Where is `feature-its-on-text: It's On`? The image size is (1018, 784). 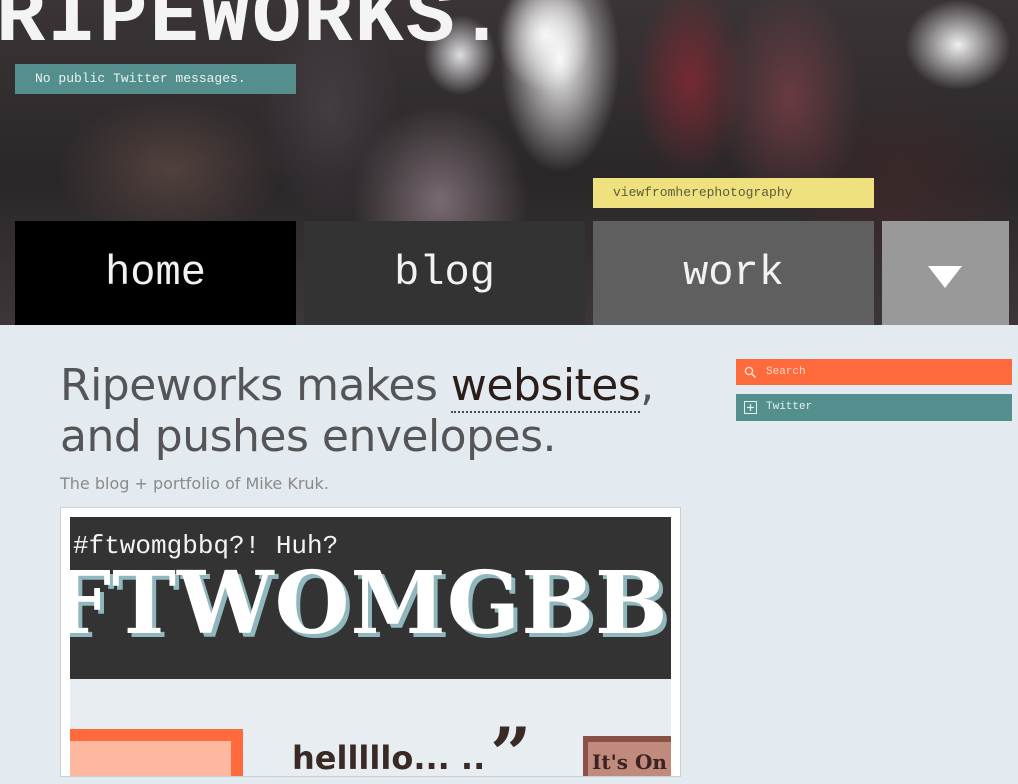
feature-its-on-text: It's On is located at coordinates (629, 762).